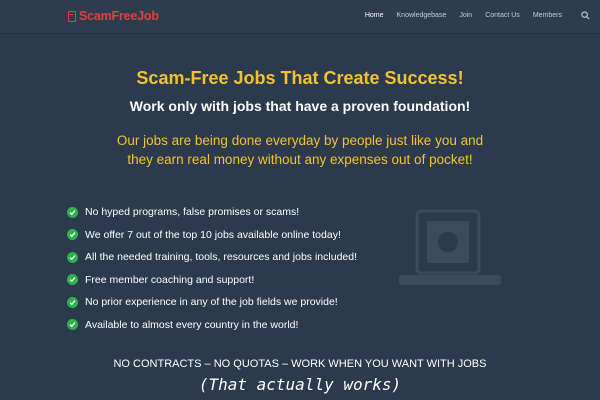 The image size is (600, 400). What do you see at coordinates (72, 16) in the screenshot?
I see `document-icon` at bounding box center [72, 16].